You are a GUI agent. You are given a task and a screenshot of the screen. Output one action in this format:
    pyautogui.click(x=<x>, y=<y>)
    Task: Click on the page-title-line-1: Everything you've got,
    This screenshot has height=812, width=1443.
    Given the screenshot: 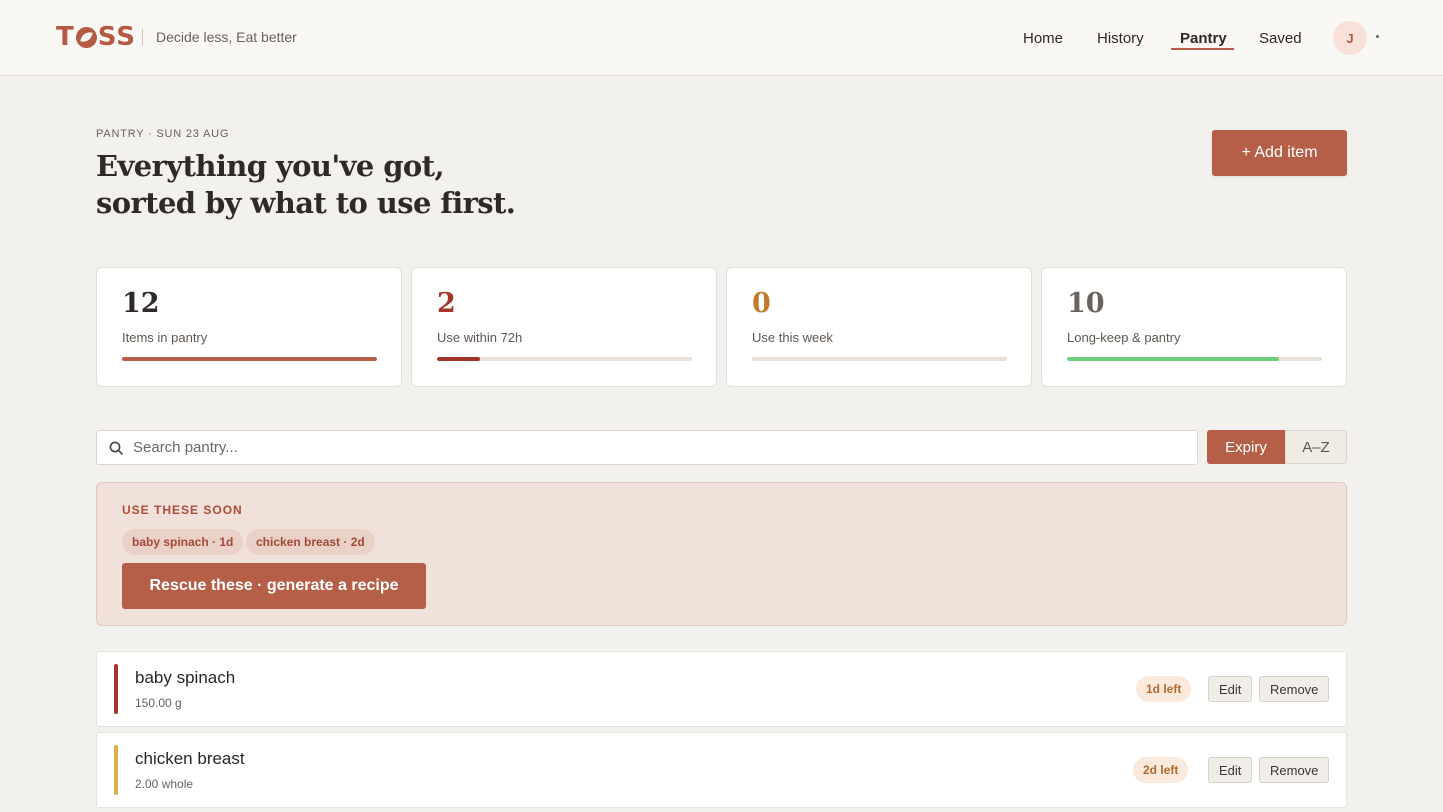 What is the action you would take?
    pyautogui.click(x=270, y=166)
    